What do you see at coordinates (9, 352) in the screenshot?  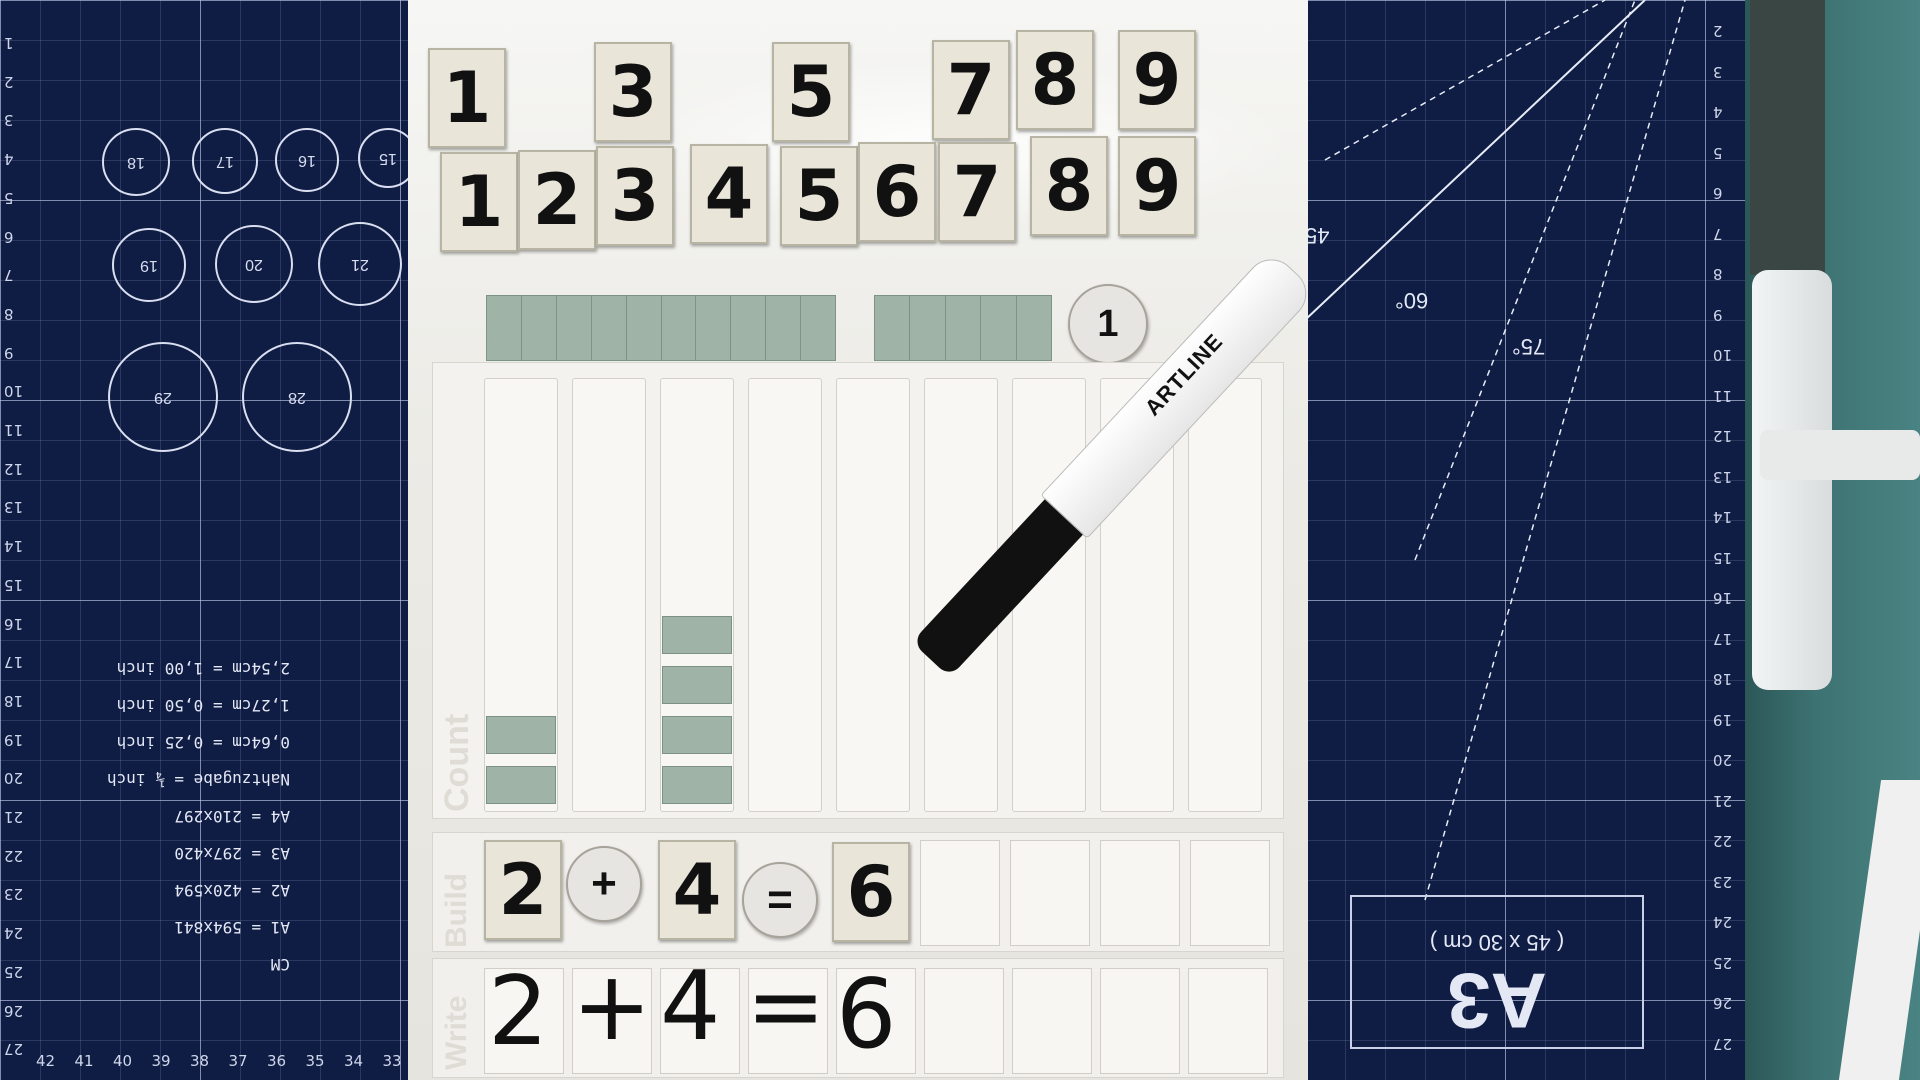 I see `ruler-number: 9` at bounding box center [9, 352].